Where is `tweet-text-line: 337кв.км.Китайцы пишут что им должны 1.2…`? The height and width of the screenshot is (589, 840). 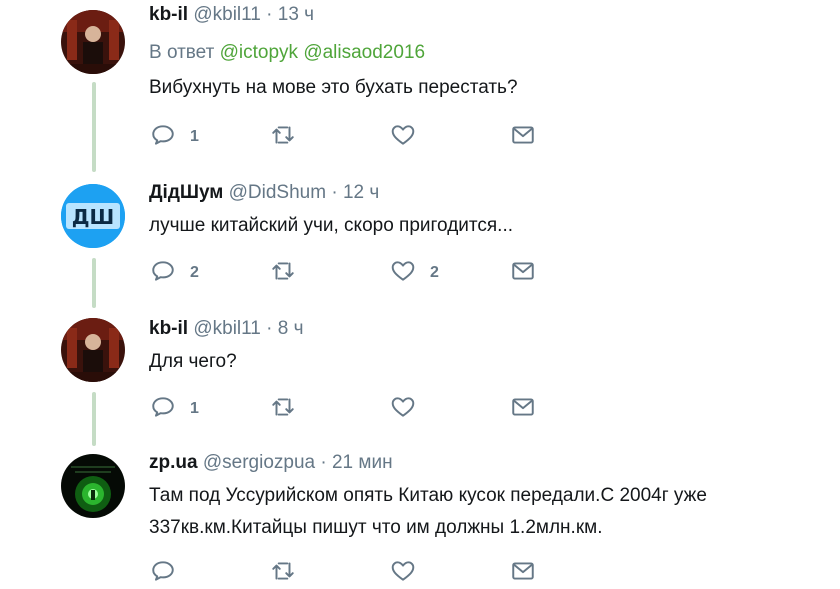 tweet-text-line: 337кв.км.Китайцы пишут что им должны 1.2… is located at coordinates (376, 527).